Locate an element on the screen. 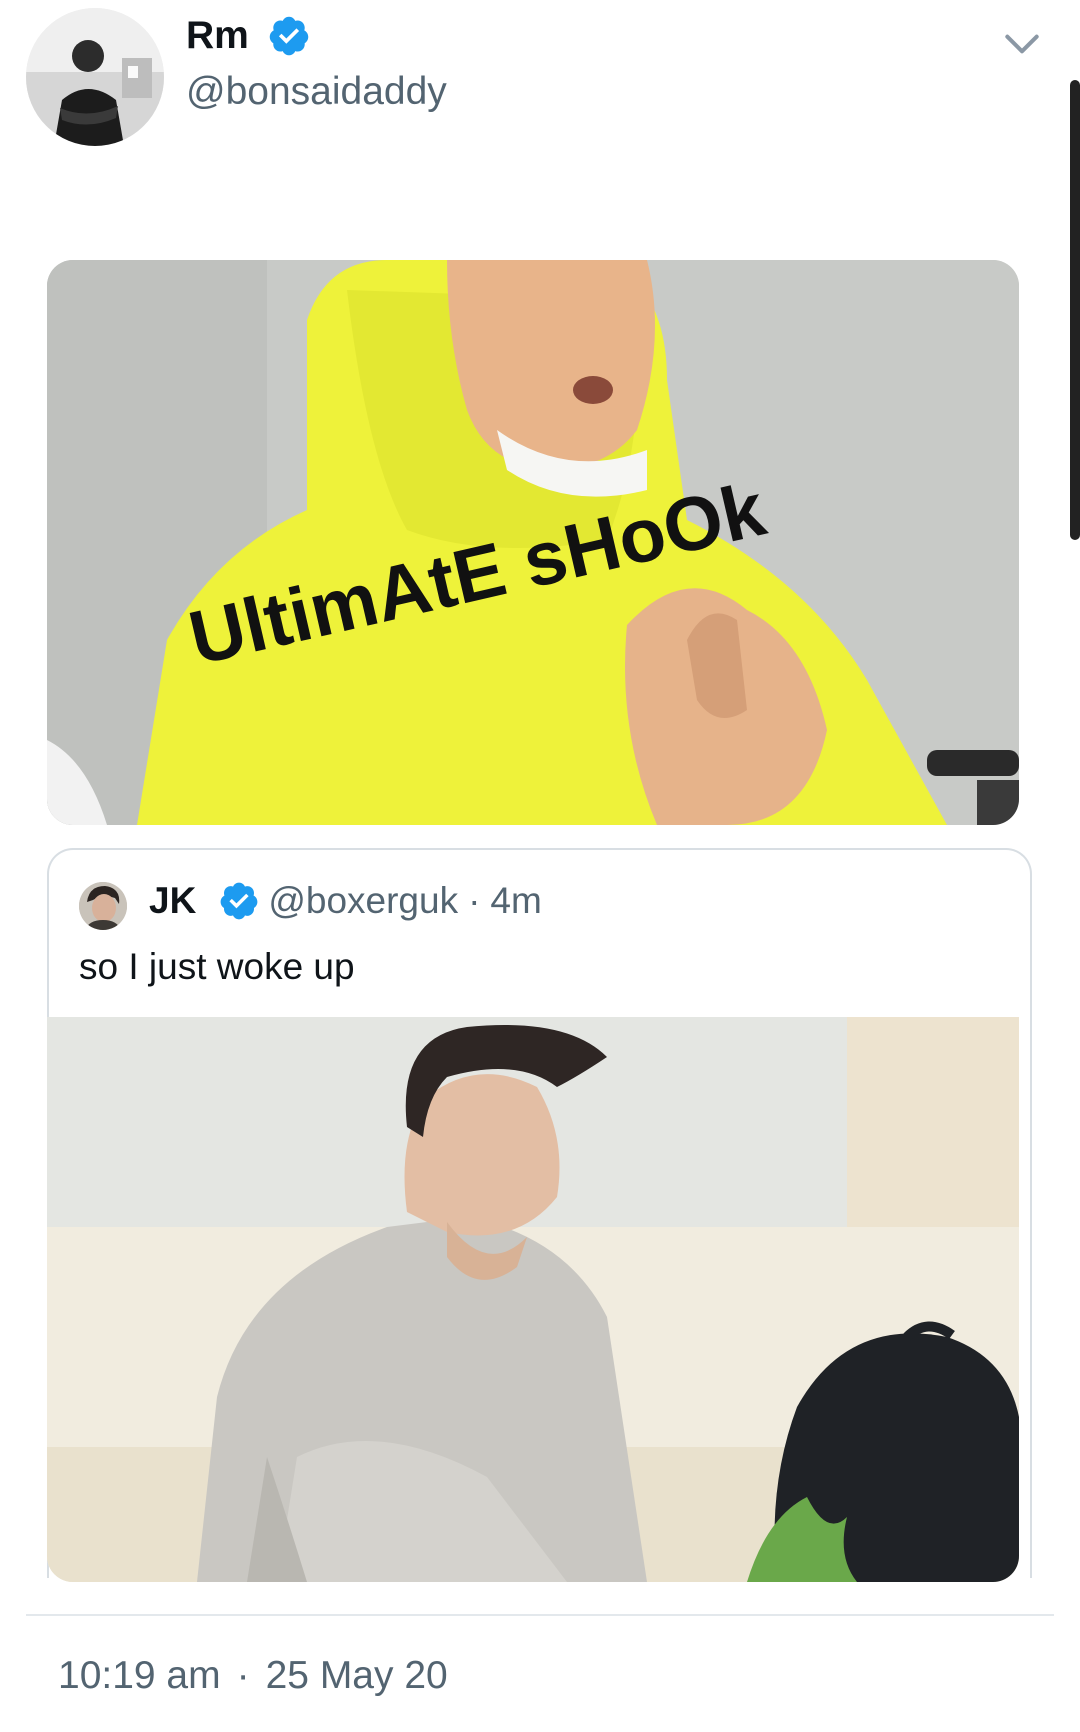 This screenshot has width=1080, height=1732. quoted-avatar-image is located at coordinates (103, 906).